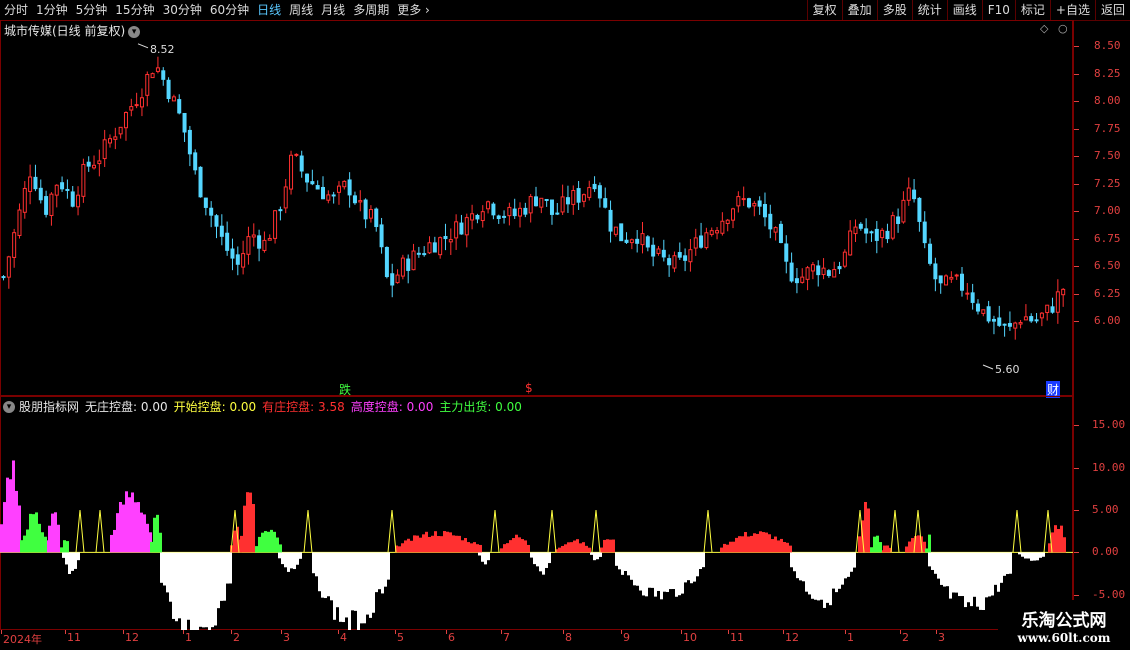  Describe the element at coordinates (188, 637) in the screenshot. I see `date-label: 1` at that location.